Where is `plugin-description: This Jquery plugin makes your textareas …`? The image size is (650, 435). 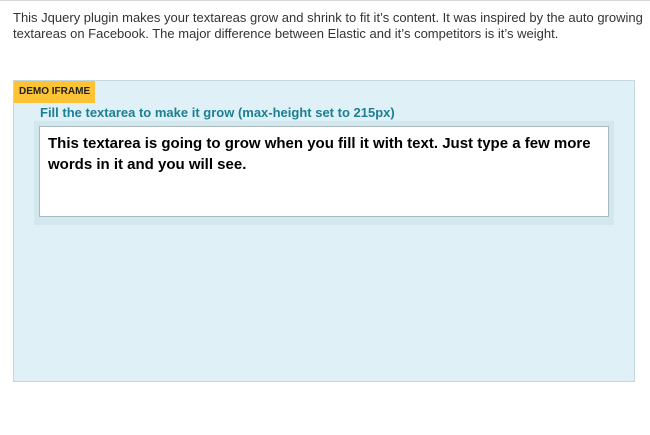
plugin-description: This Jquery plugin makes your textareas … is located at coordinates (328, 25).